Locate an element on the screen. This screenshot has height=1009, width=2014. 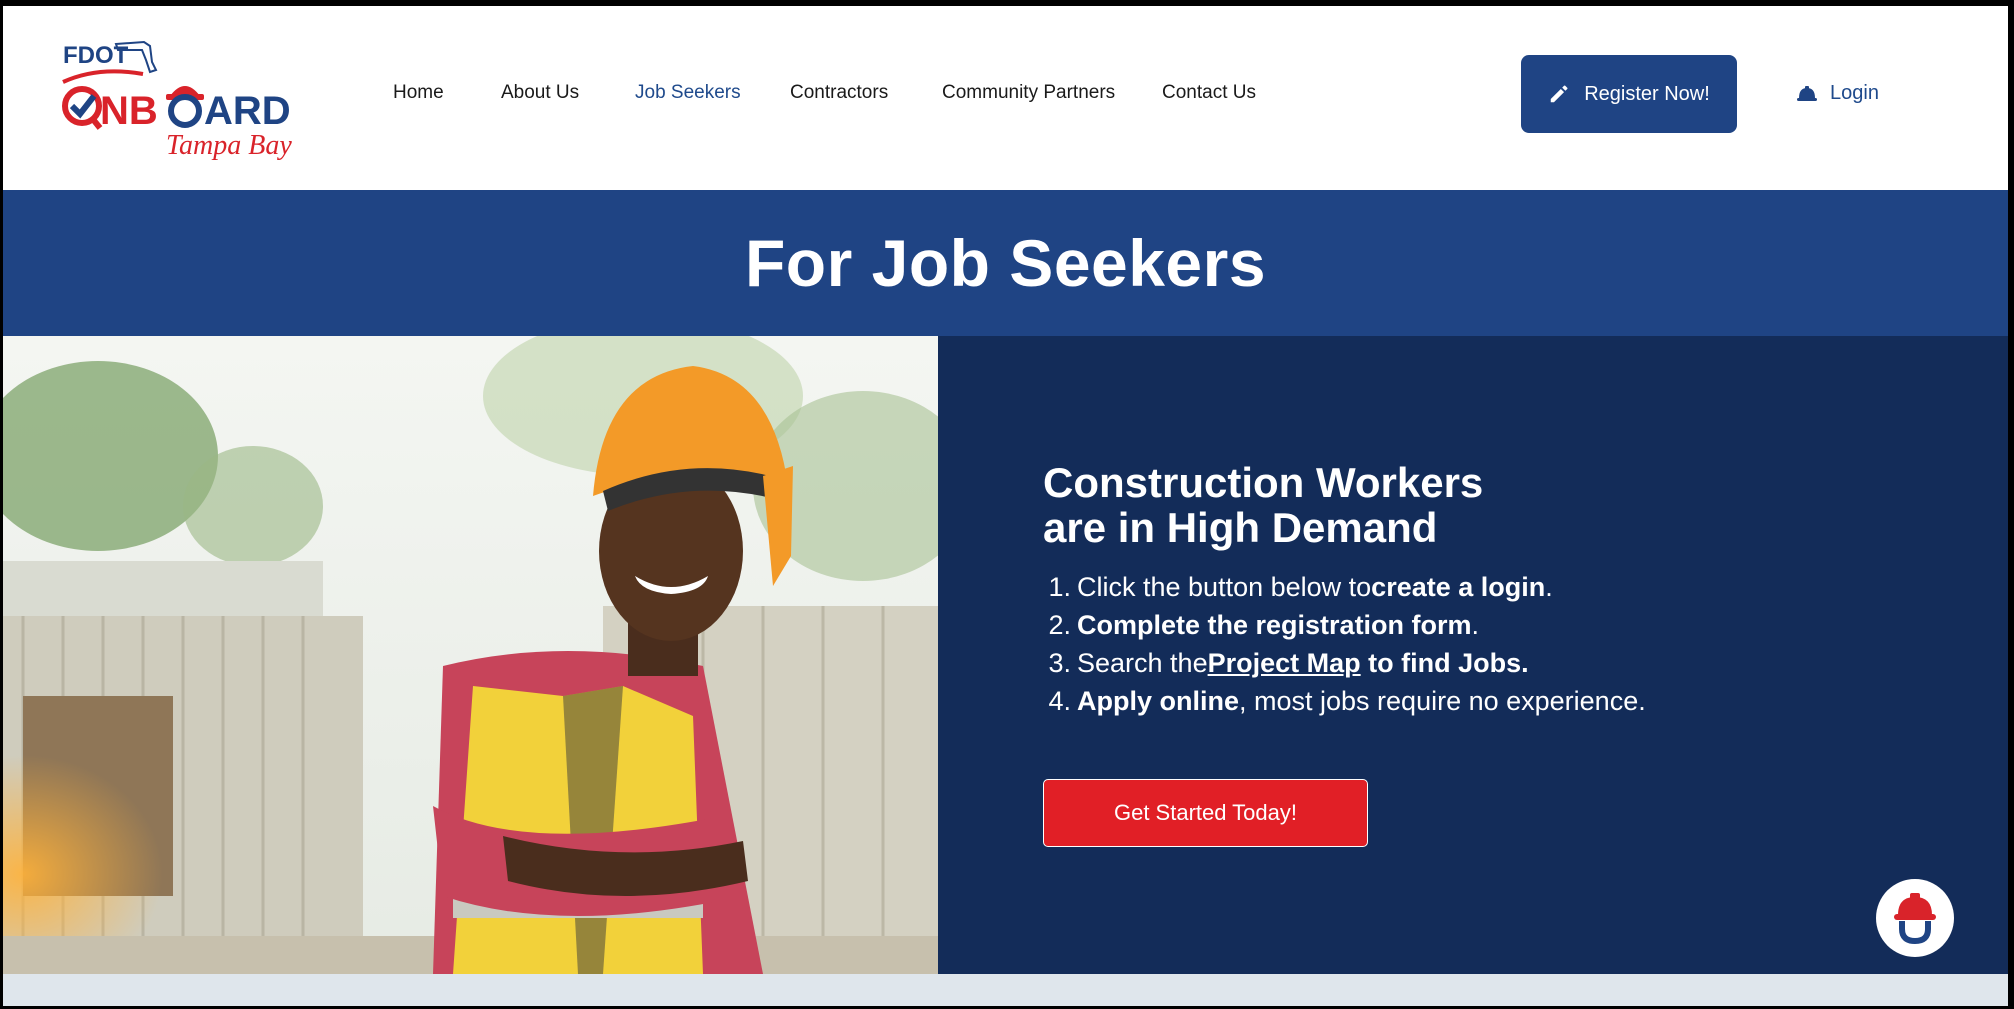
hero-heading-line2: are in High Demand is located at coordinates (1240, 527).